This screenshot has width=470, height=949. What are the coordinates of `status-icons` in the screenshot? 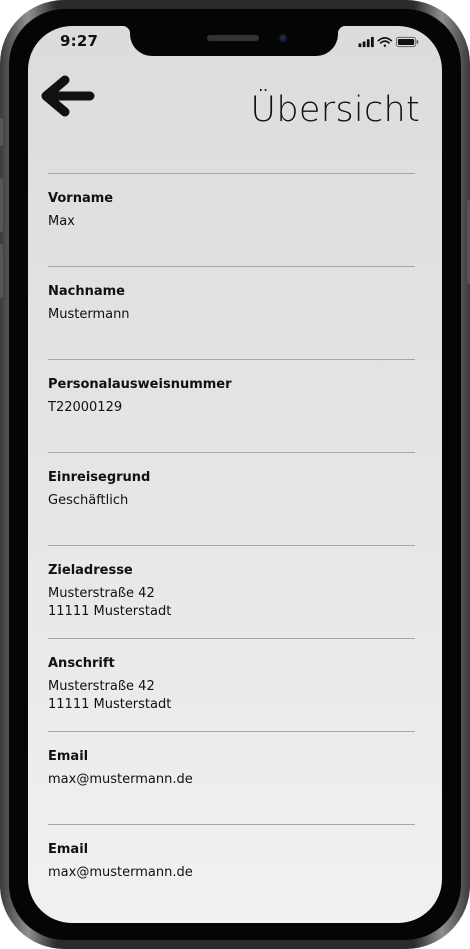 It's located at (388, 42).